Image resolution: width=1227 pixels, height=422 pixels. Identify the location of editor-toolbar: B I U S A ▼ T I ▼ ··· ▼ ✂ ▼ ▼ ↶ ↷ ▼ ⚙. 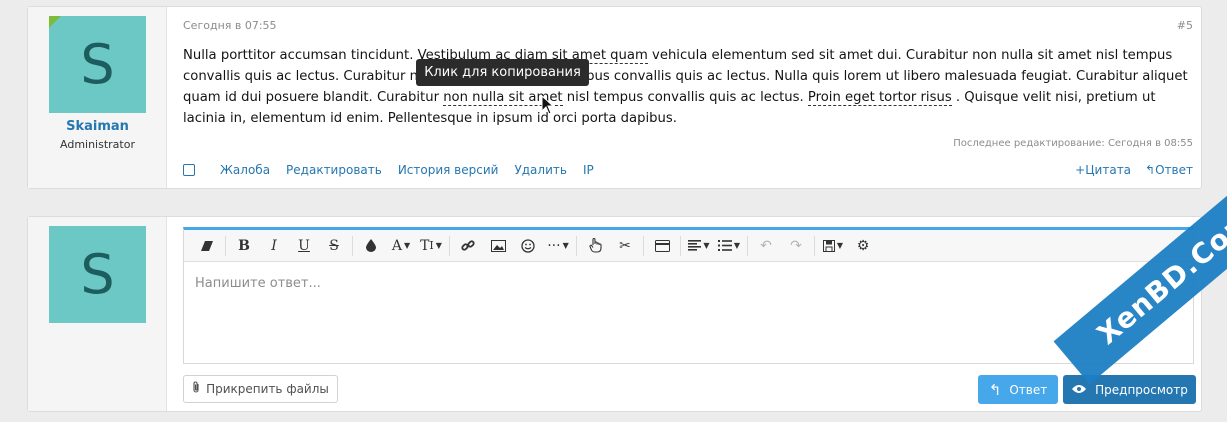
(688, 246).